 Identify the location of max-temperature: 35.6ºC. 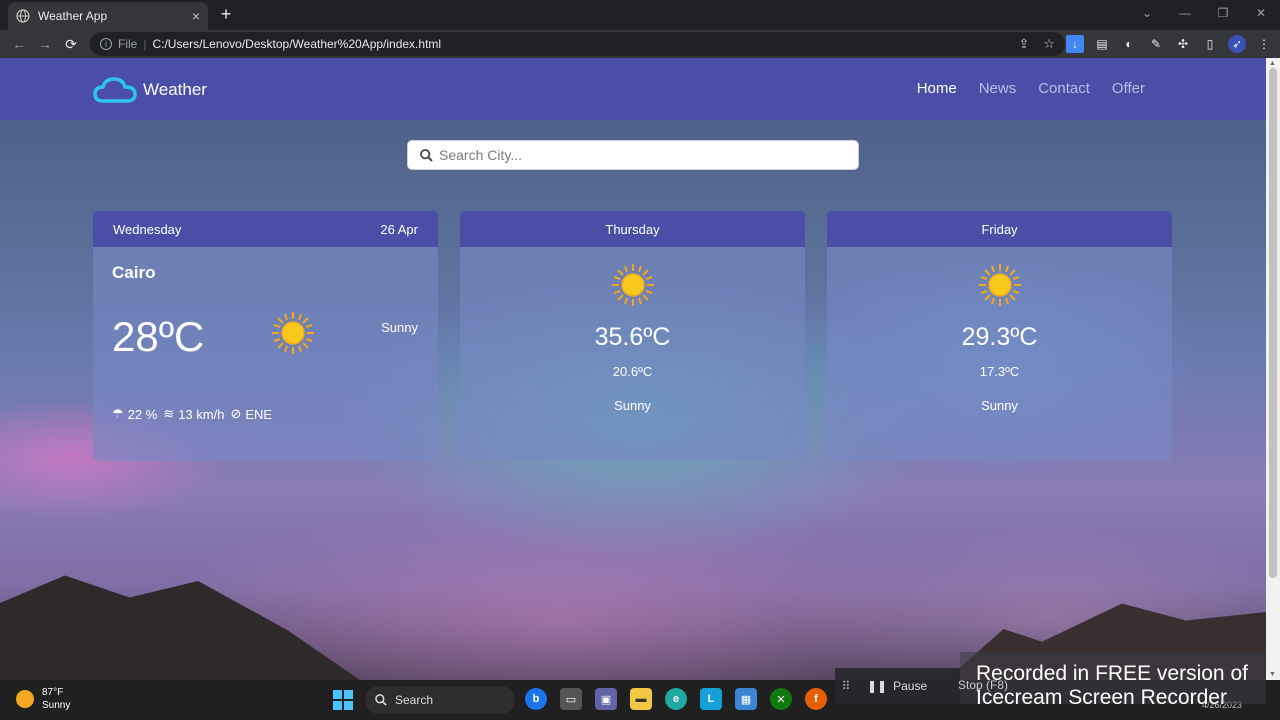
(632, 337).